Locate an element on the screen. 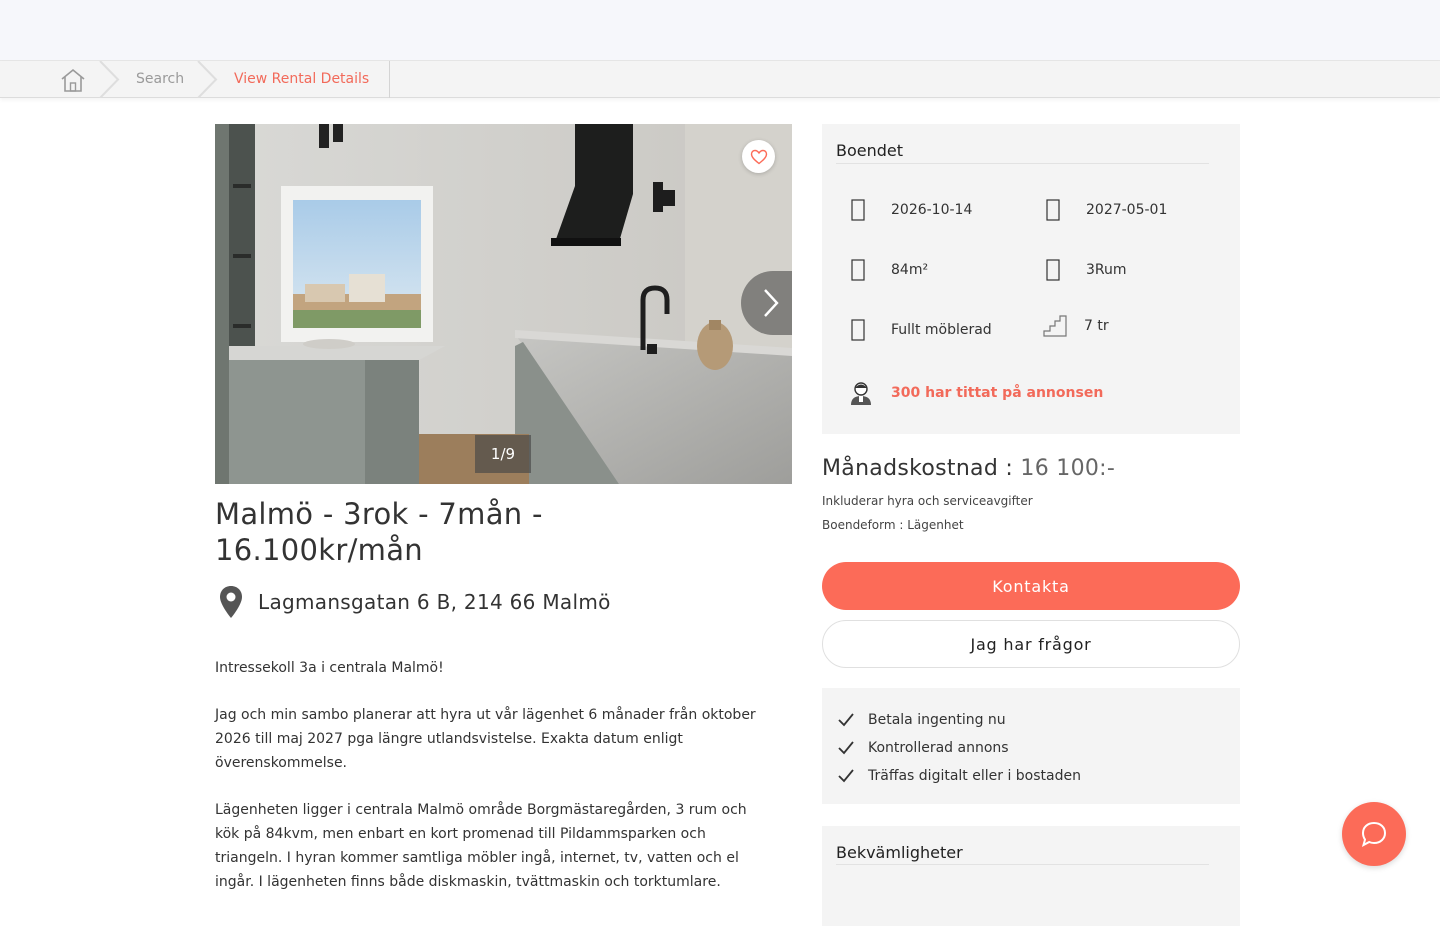 The image size is (1440, 926). home-icon is located at coordinates (73, 80).